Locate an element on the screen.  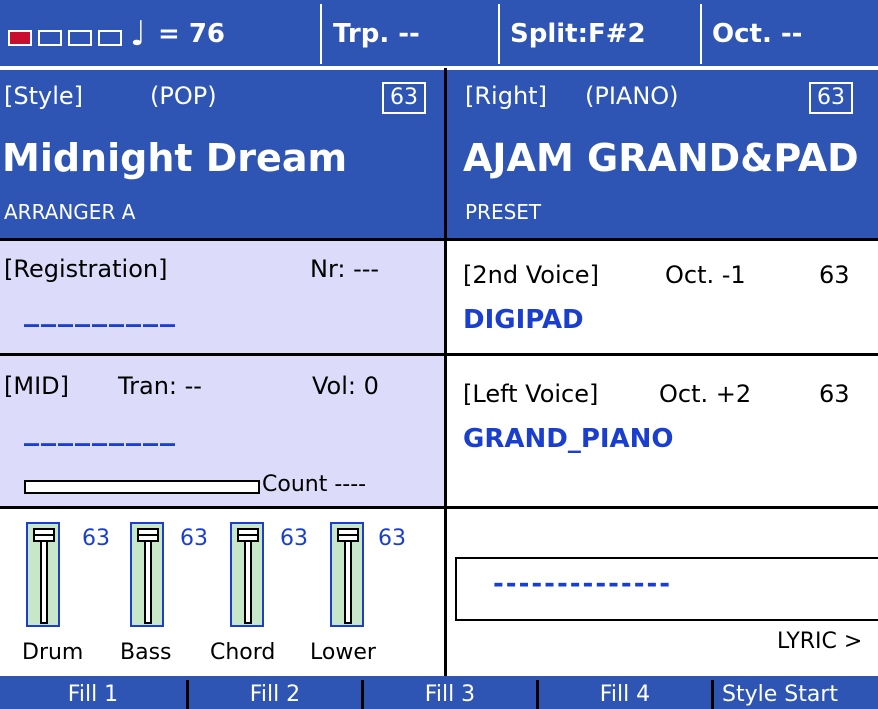
registration-value: _________ is located at coordinates (100, 310).